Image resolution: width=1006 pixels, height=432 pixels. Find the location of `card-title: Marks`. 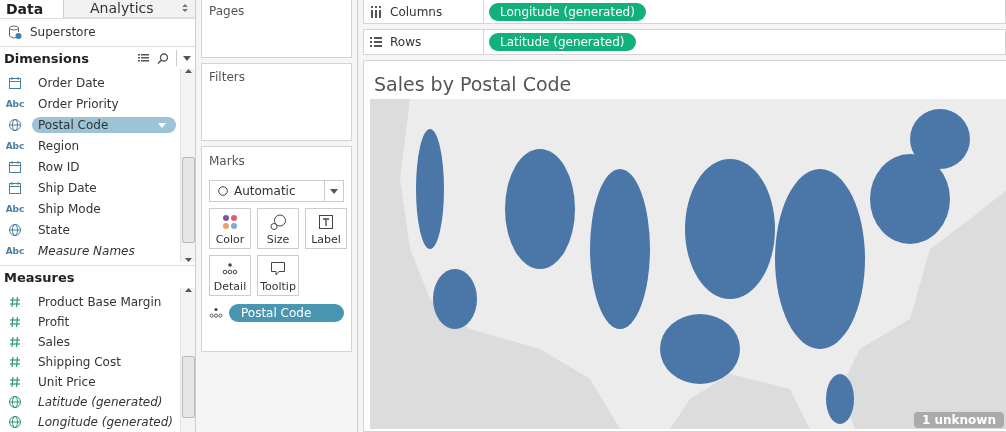

card-title: Marks is located at coordinates (227, 161).